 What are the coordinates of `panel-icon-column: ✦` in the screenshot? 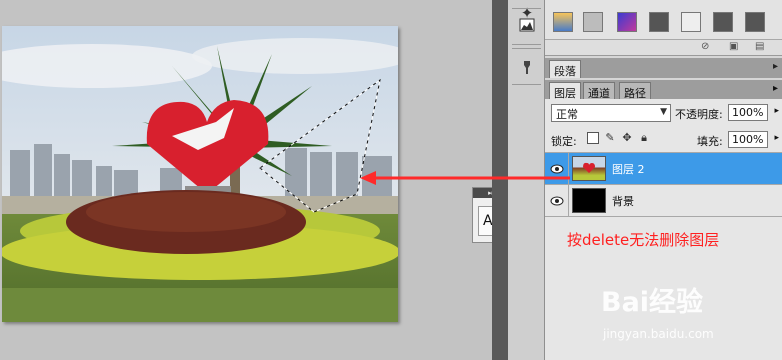 It's located at (526, 180).